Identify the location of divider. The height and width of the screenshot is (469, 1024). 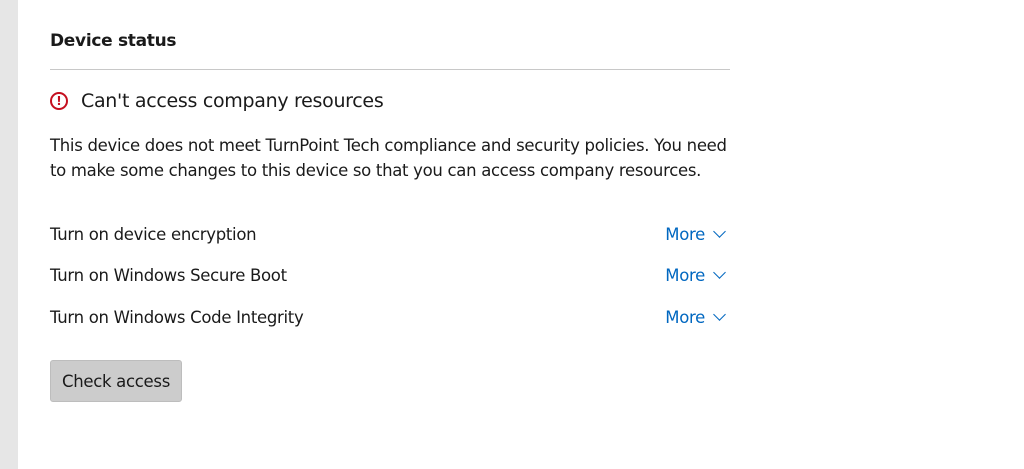
(390, 69).